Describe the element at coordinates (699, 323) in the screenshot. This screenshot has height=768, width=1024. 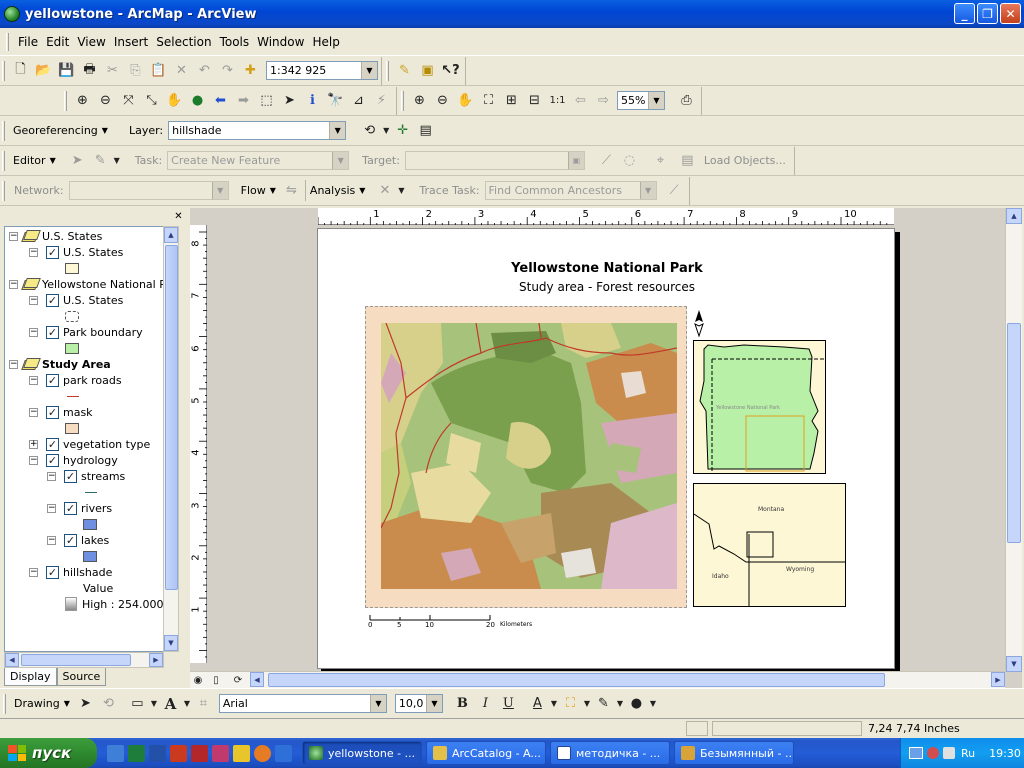
I see `north-arrow` at that location.